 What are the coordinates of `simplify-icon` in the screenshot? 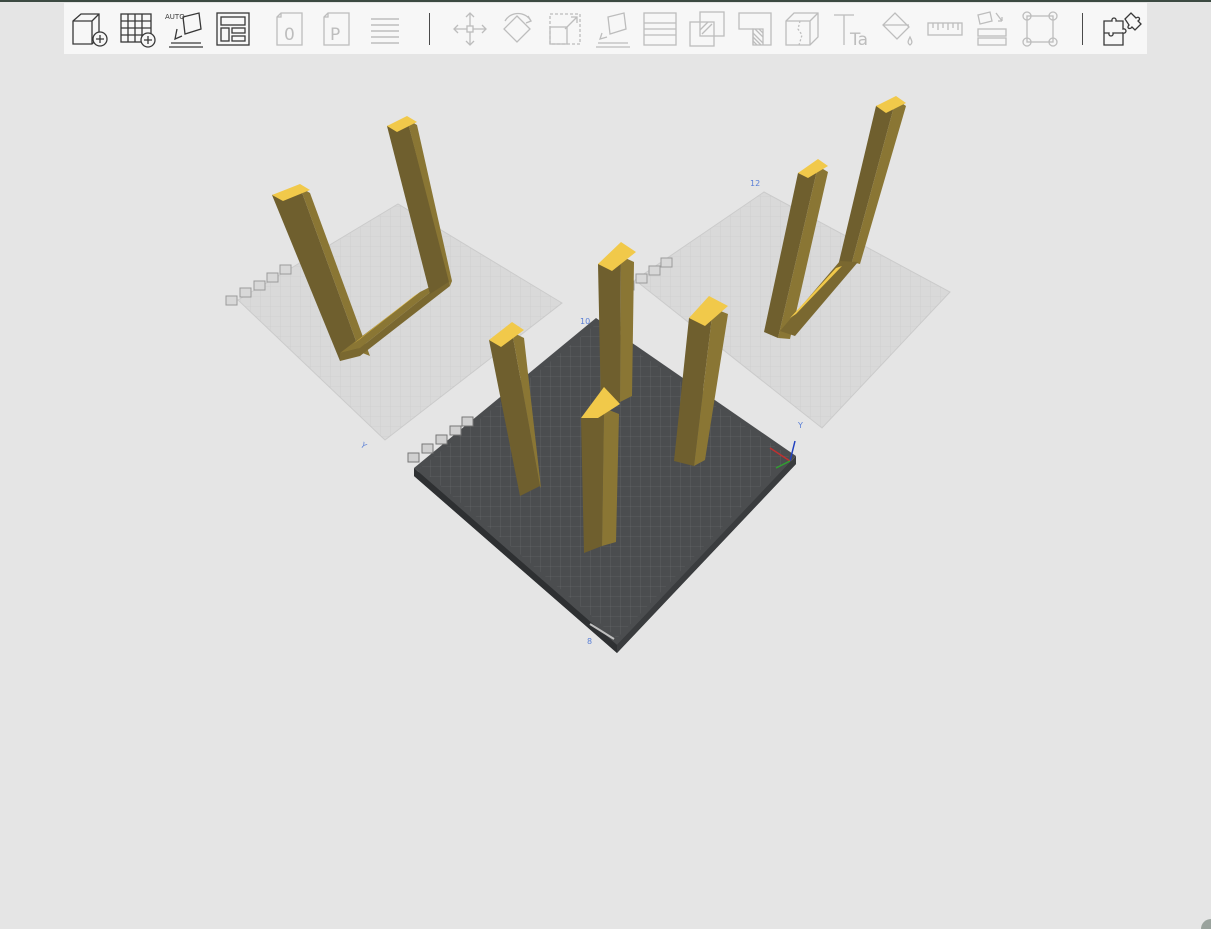 It's located at (1039, 28).